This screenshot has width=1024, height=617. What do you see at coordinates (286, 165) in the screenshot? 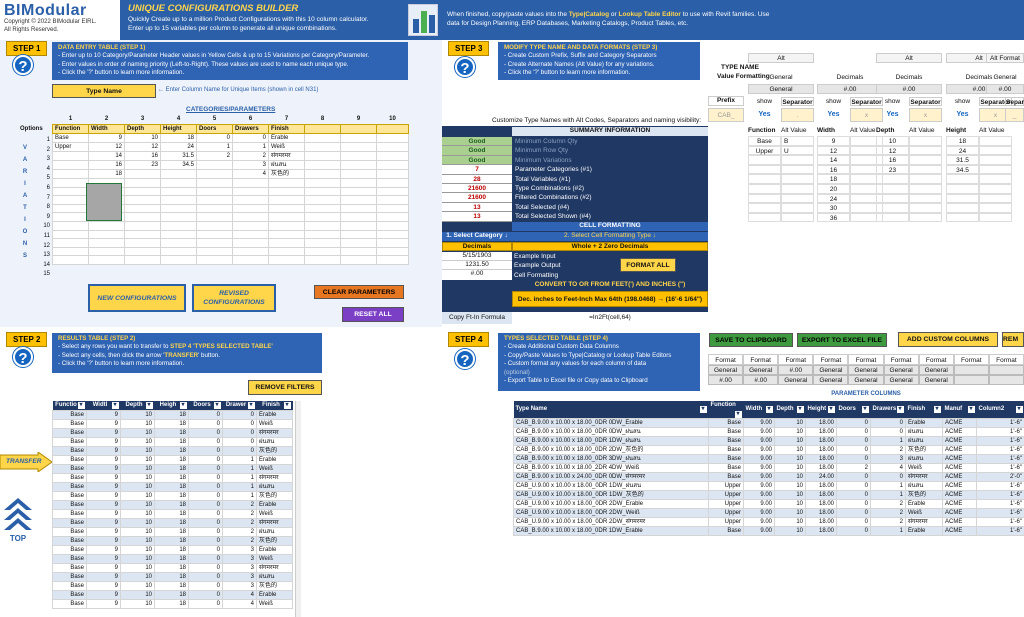
I see `data-entry-cell: ฝนสน` at bounding box center [286, 165].